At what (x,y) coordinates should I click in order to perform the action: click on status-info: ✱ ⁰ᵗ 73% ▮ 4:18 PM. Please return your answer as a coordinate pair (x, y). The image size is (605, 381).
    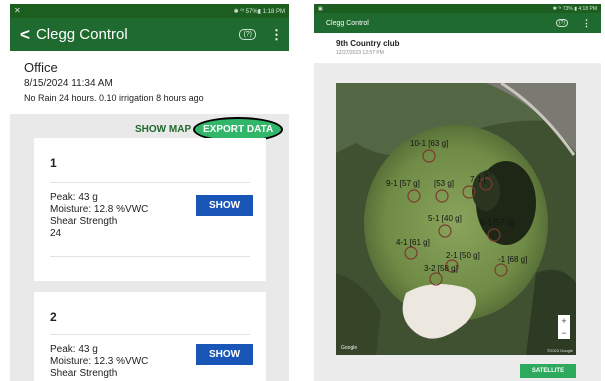
    Looking at the image, I should click on (574, 8).